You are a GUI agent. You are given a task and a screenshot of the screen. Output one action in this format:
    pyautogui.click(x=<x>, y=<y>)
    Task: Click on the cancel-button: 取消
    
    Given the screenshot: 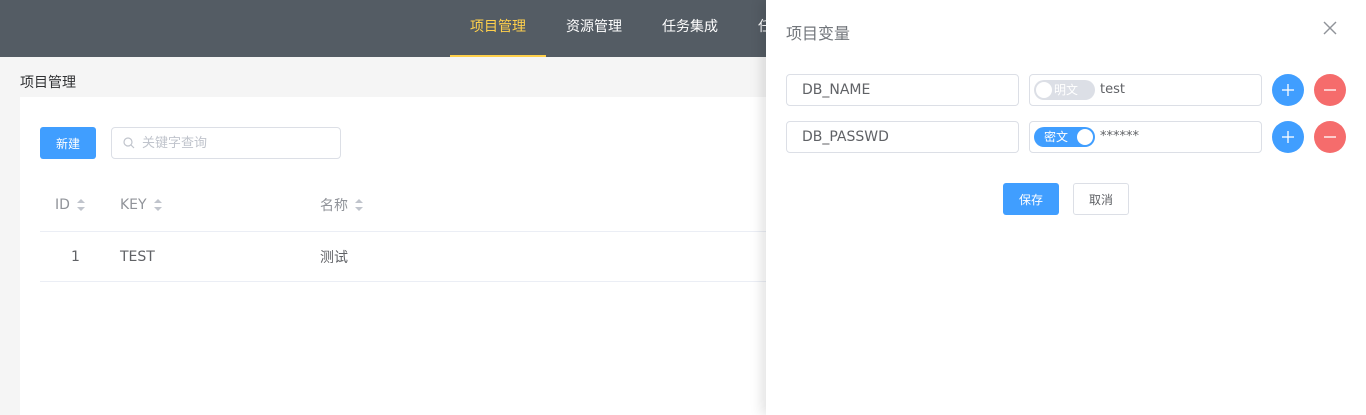 What is the action you would take?
    pyautogui.click(x=1101, y=199)
    